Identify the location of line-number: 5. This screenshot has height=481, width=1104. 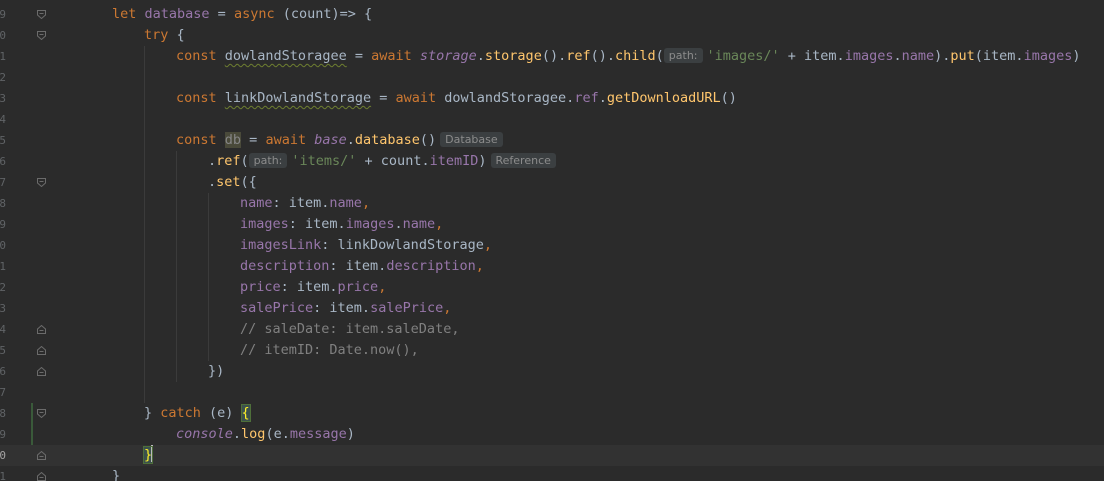
(3, 350).